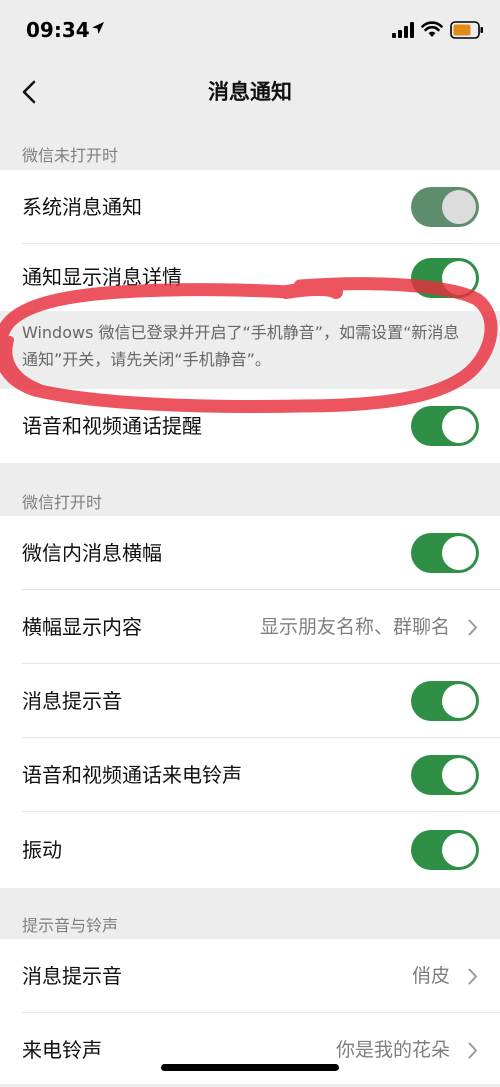  What do you see at coordinates (70, 155) in the screenshot?
I see `section-header-app-closed: 微信未打开时` at bounding box center [70, 155].